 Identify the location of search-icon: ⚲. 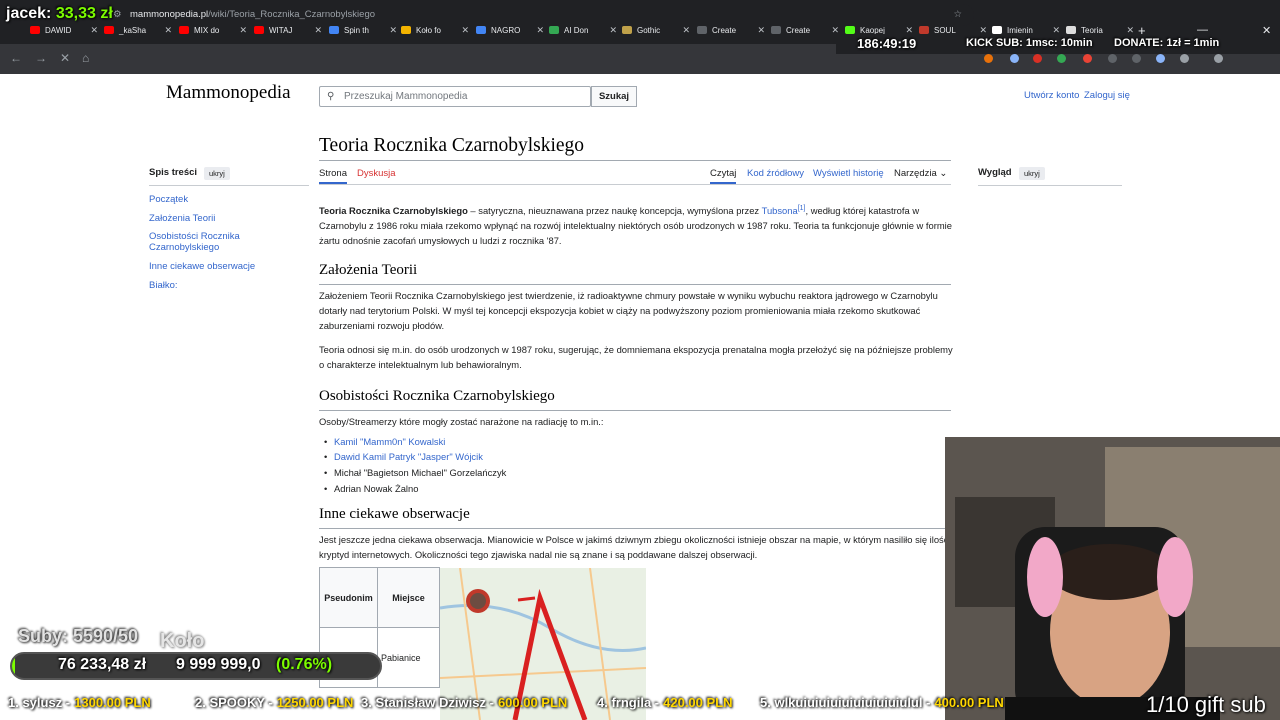
(331, 96).